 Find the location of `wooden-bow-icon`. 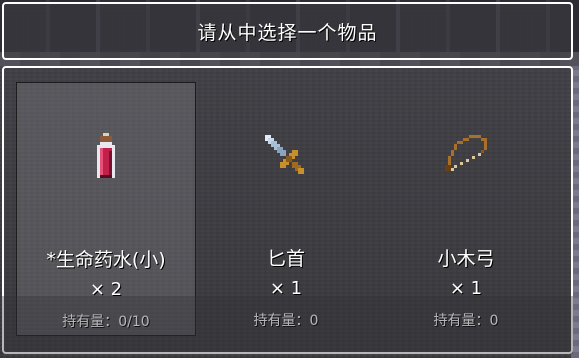

wooden-bow-icon is located at coordinates (466, 156).